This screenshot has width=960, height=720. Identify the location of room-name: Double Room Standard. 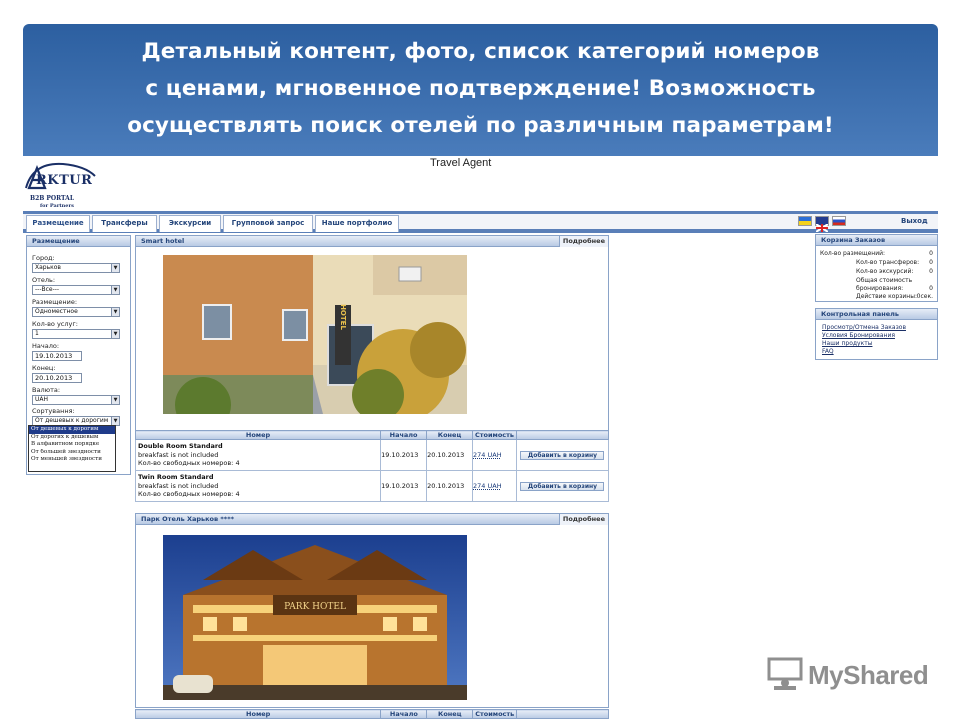
(180, 446).